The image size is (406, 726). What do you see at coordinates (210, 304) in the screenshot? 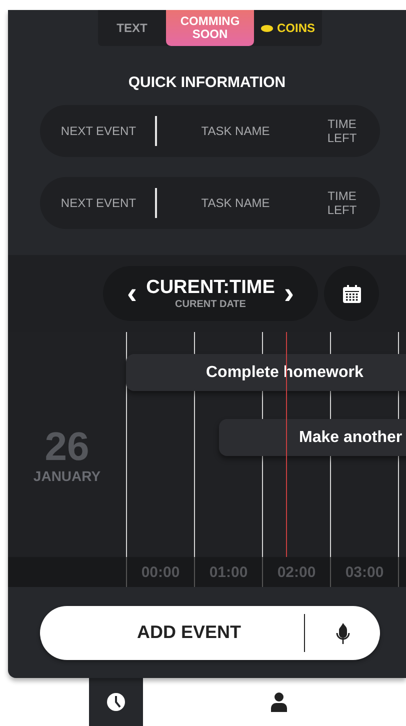
I see `current-date: CURENT DATE` at bounding box center [210, 304].